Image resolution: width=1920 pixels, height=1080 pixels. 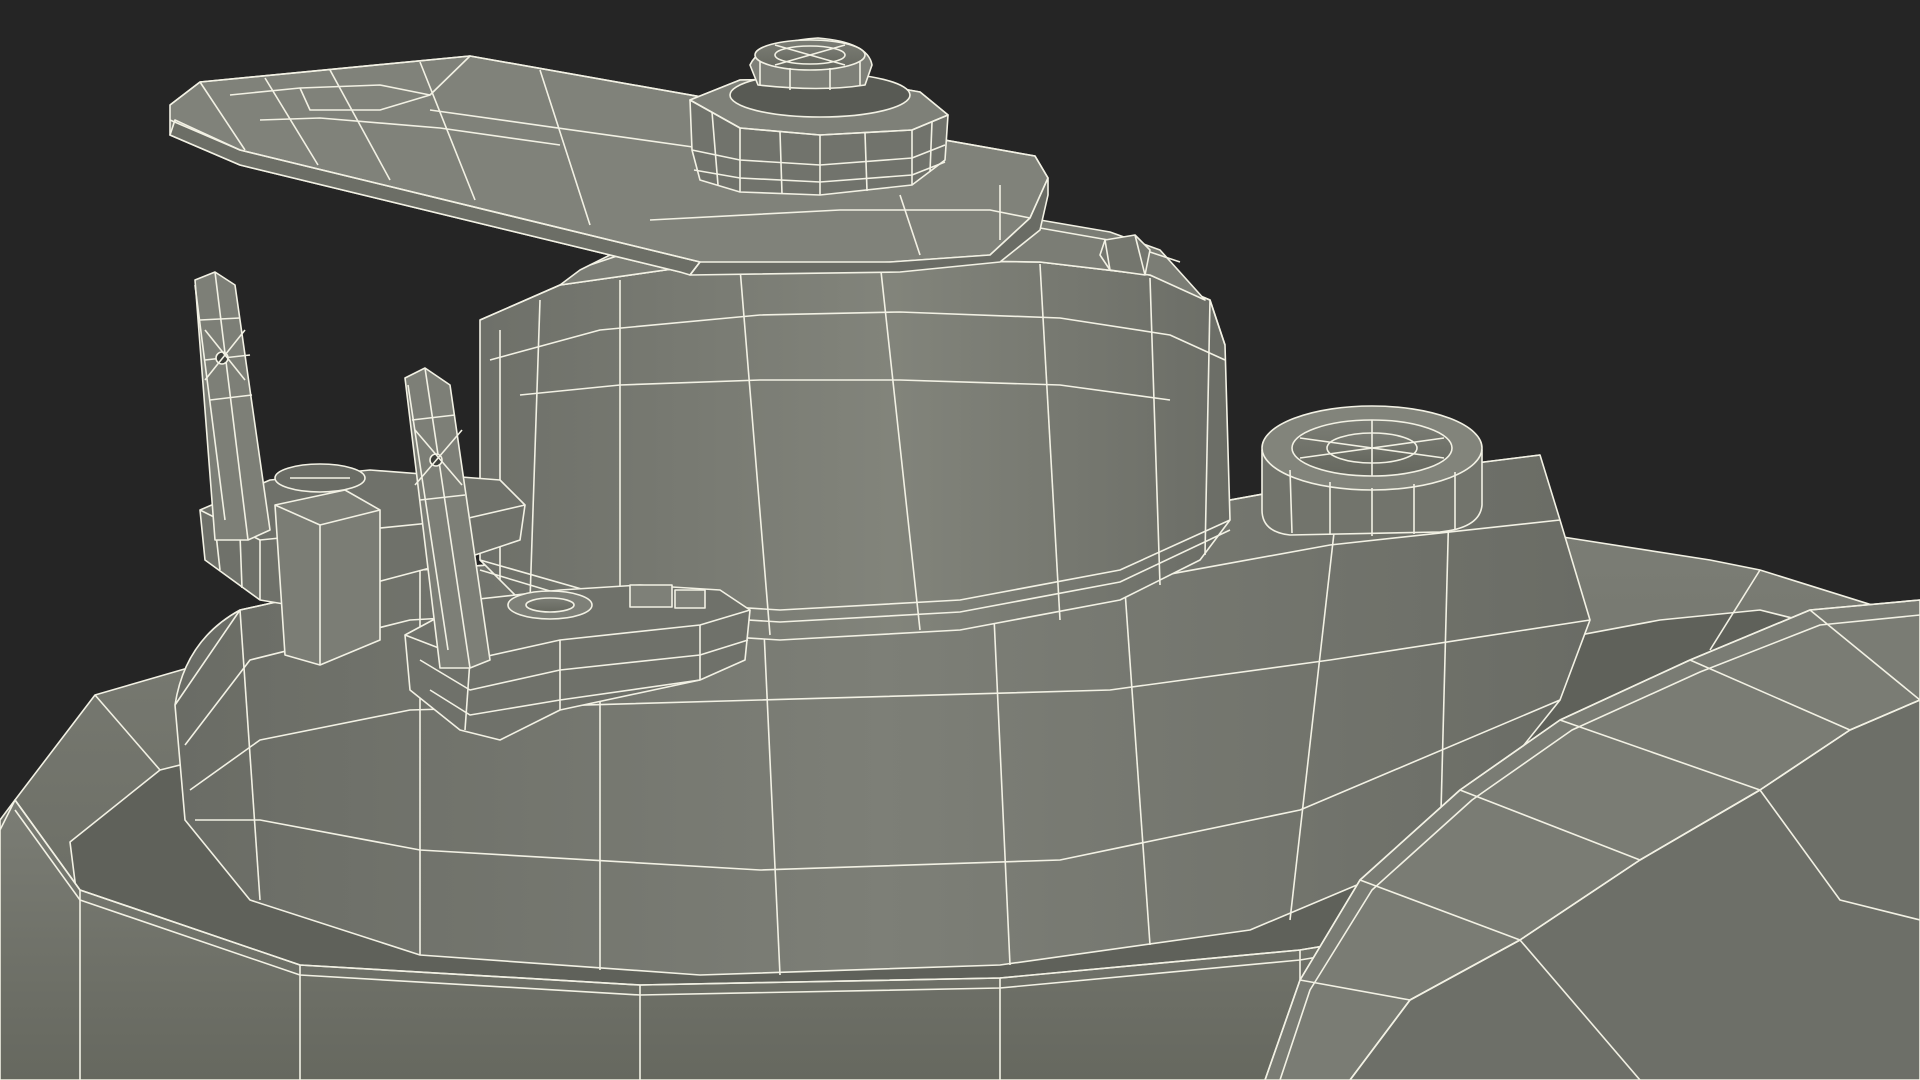 What do you see at coordinates (811, 63) in the screenshot?
I see `dome-cap-top` at bounding box center [811, 63].